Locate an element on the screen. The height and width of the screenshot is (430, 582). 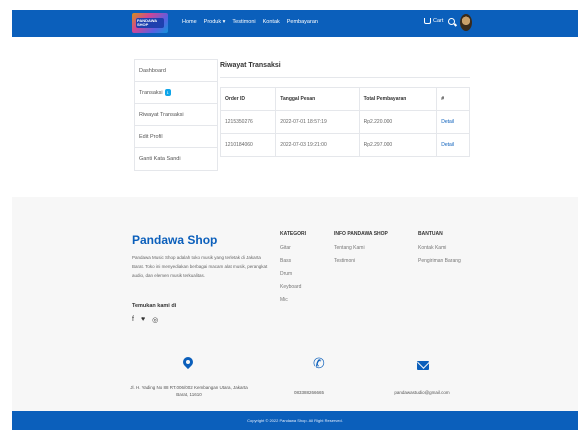
bantuan-heading: BANTUAN is located at coordinates (430, 234).